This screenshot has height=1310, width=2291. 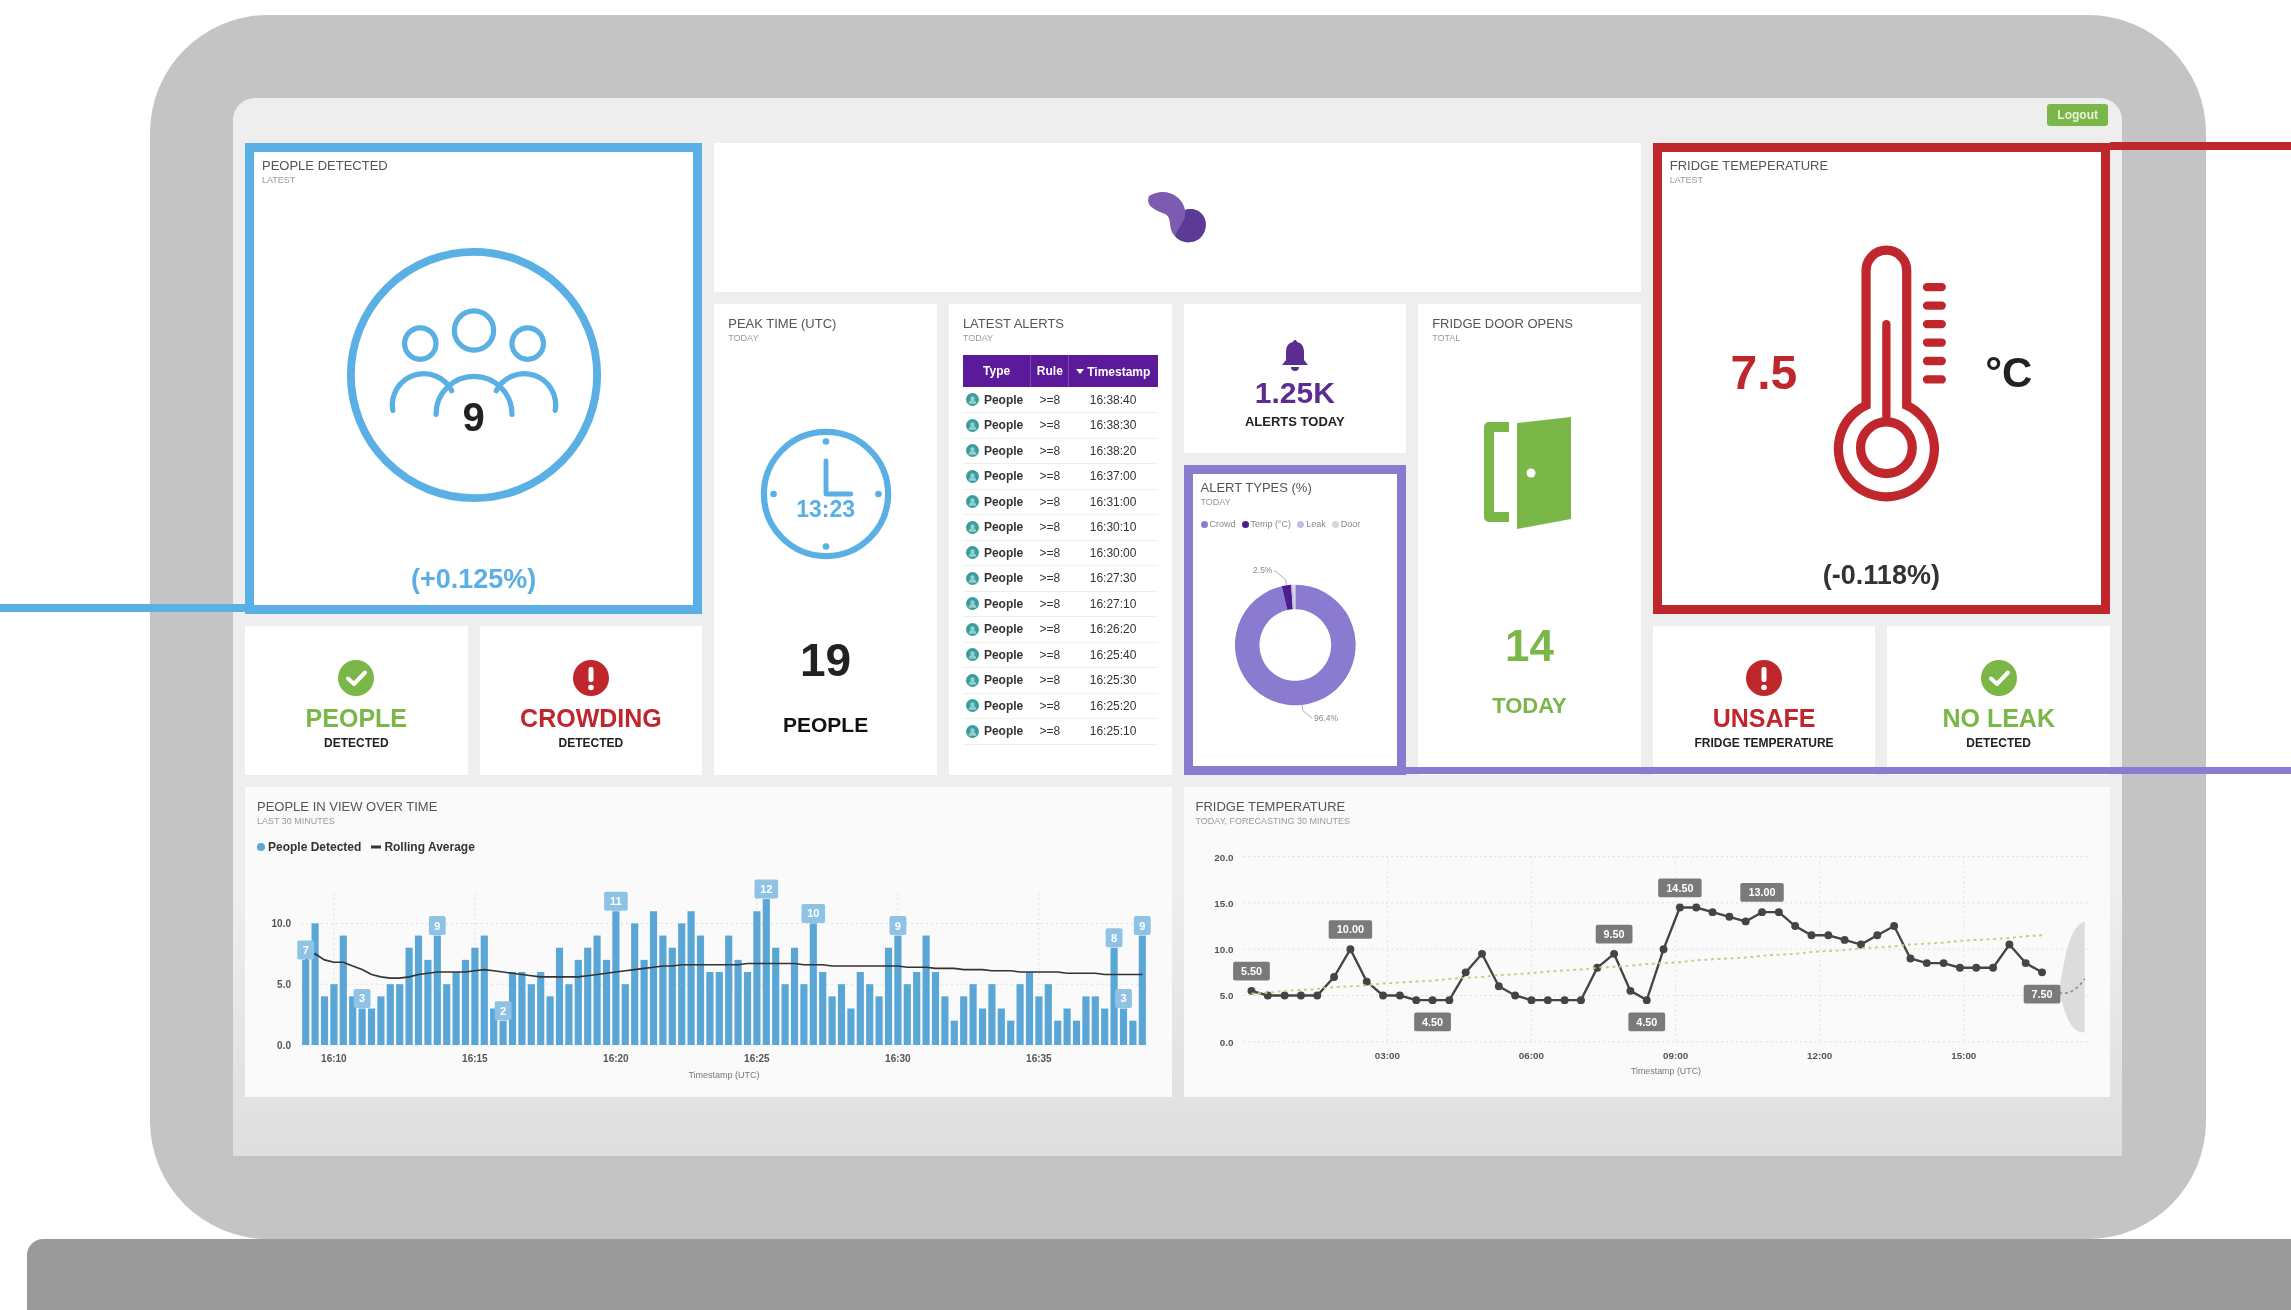 I want to click on axis-tick-label: 16:30, so click(x=898, y=1058).